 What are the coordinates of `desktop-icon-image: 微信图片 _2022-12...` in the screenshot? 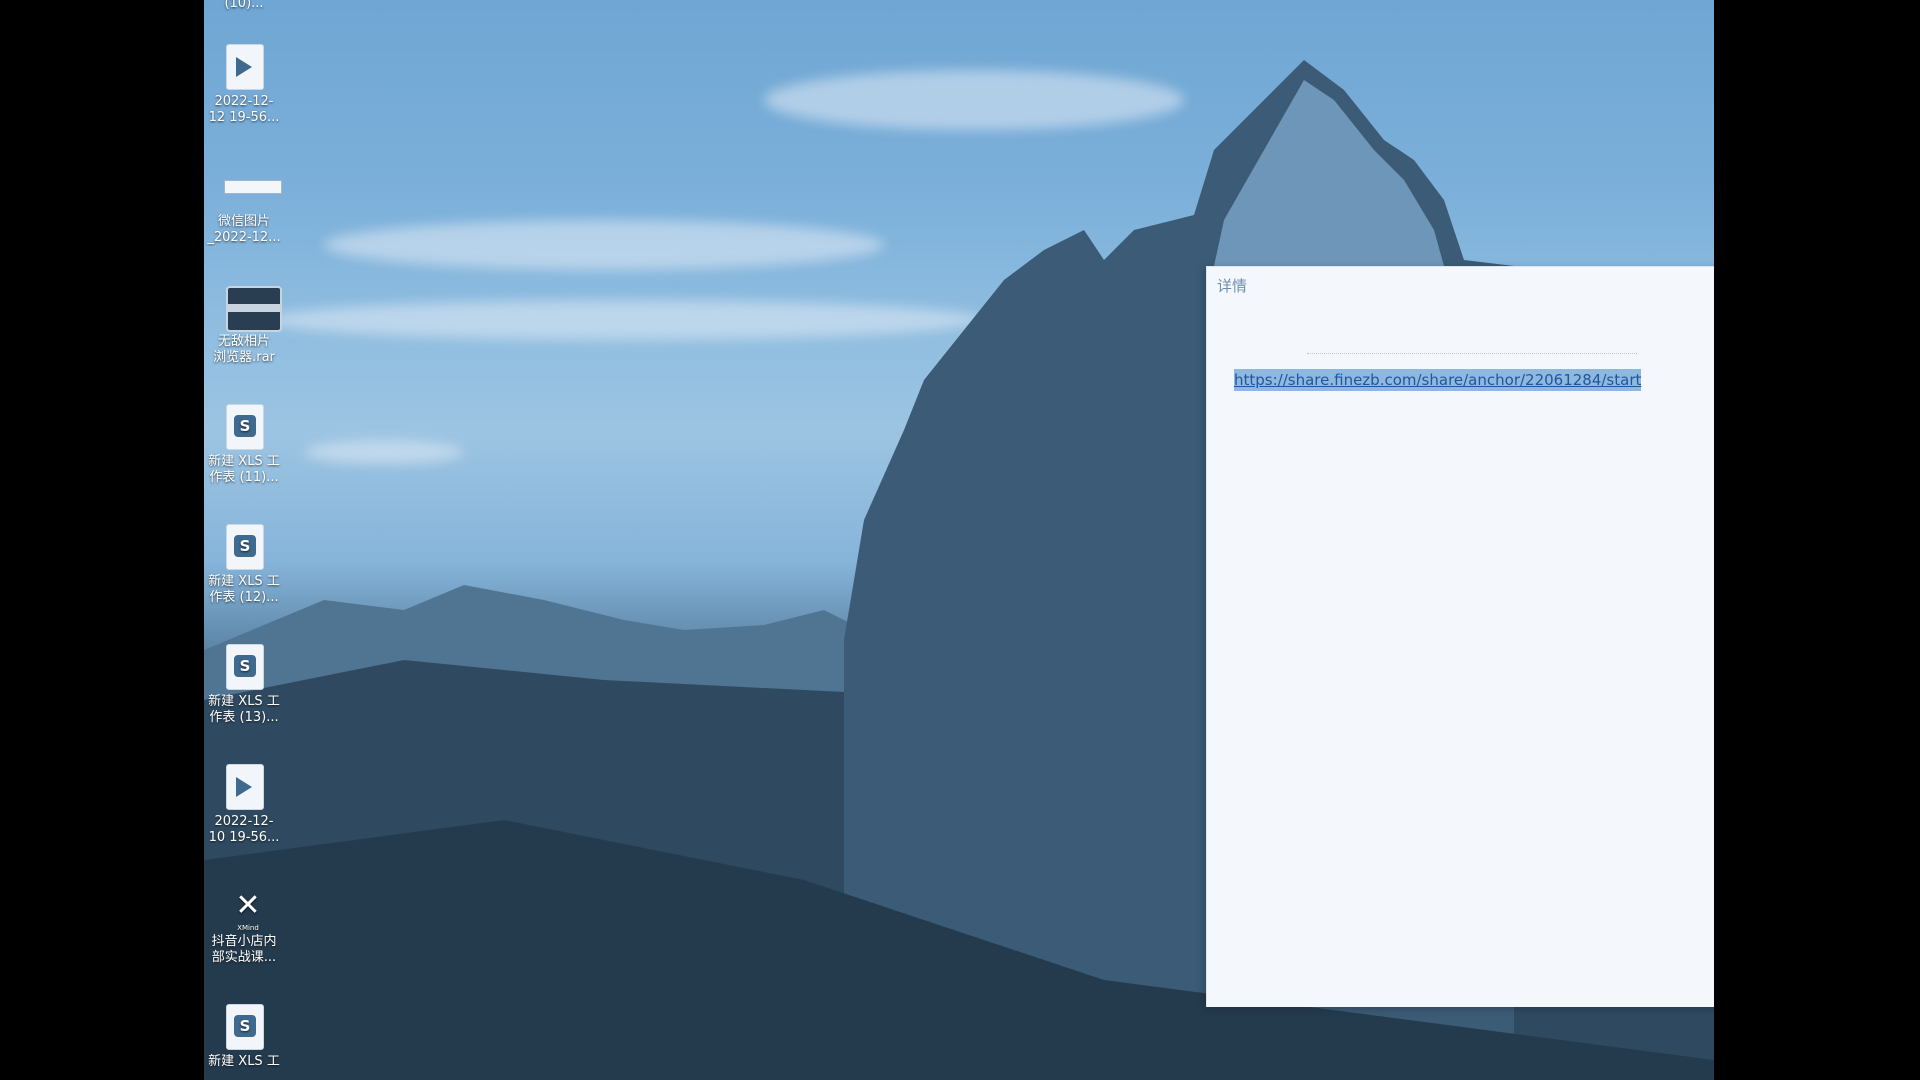 It's located at (244, 204).